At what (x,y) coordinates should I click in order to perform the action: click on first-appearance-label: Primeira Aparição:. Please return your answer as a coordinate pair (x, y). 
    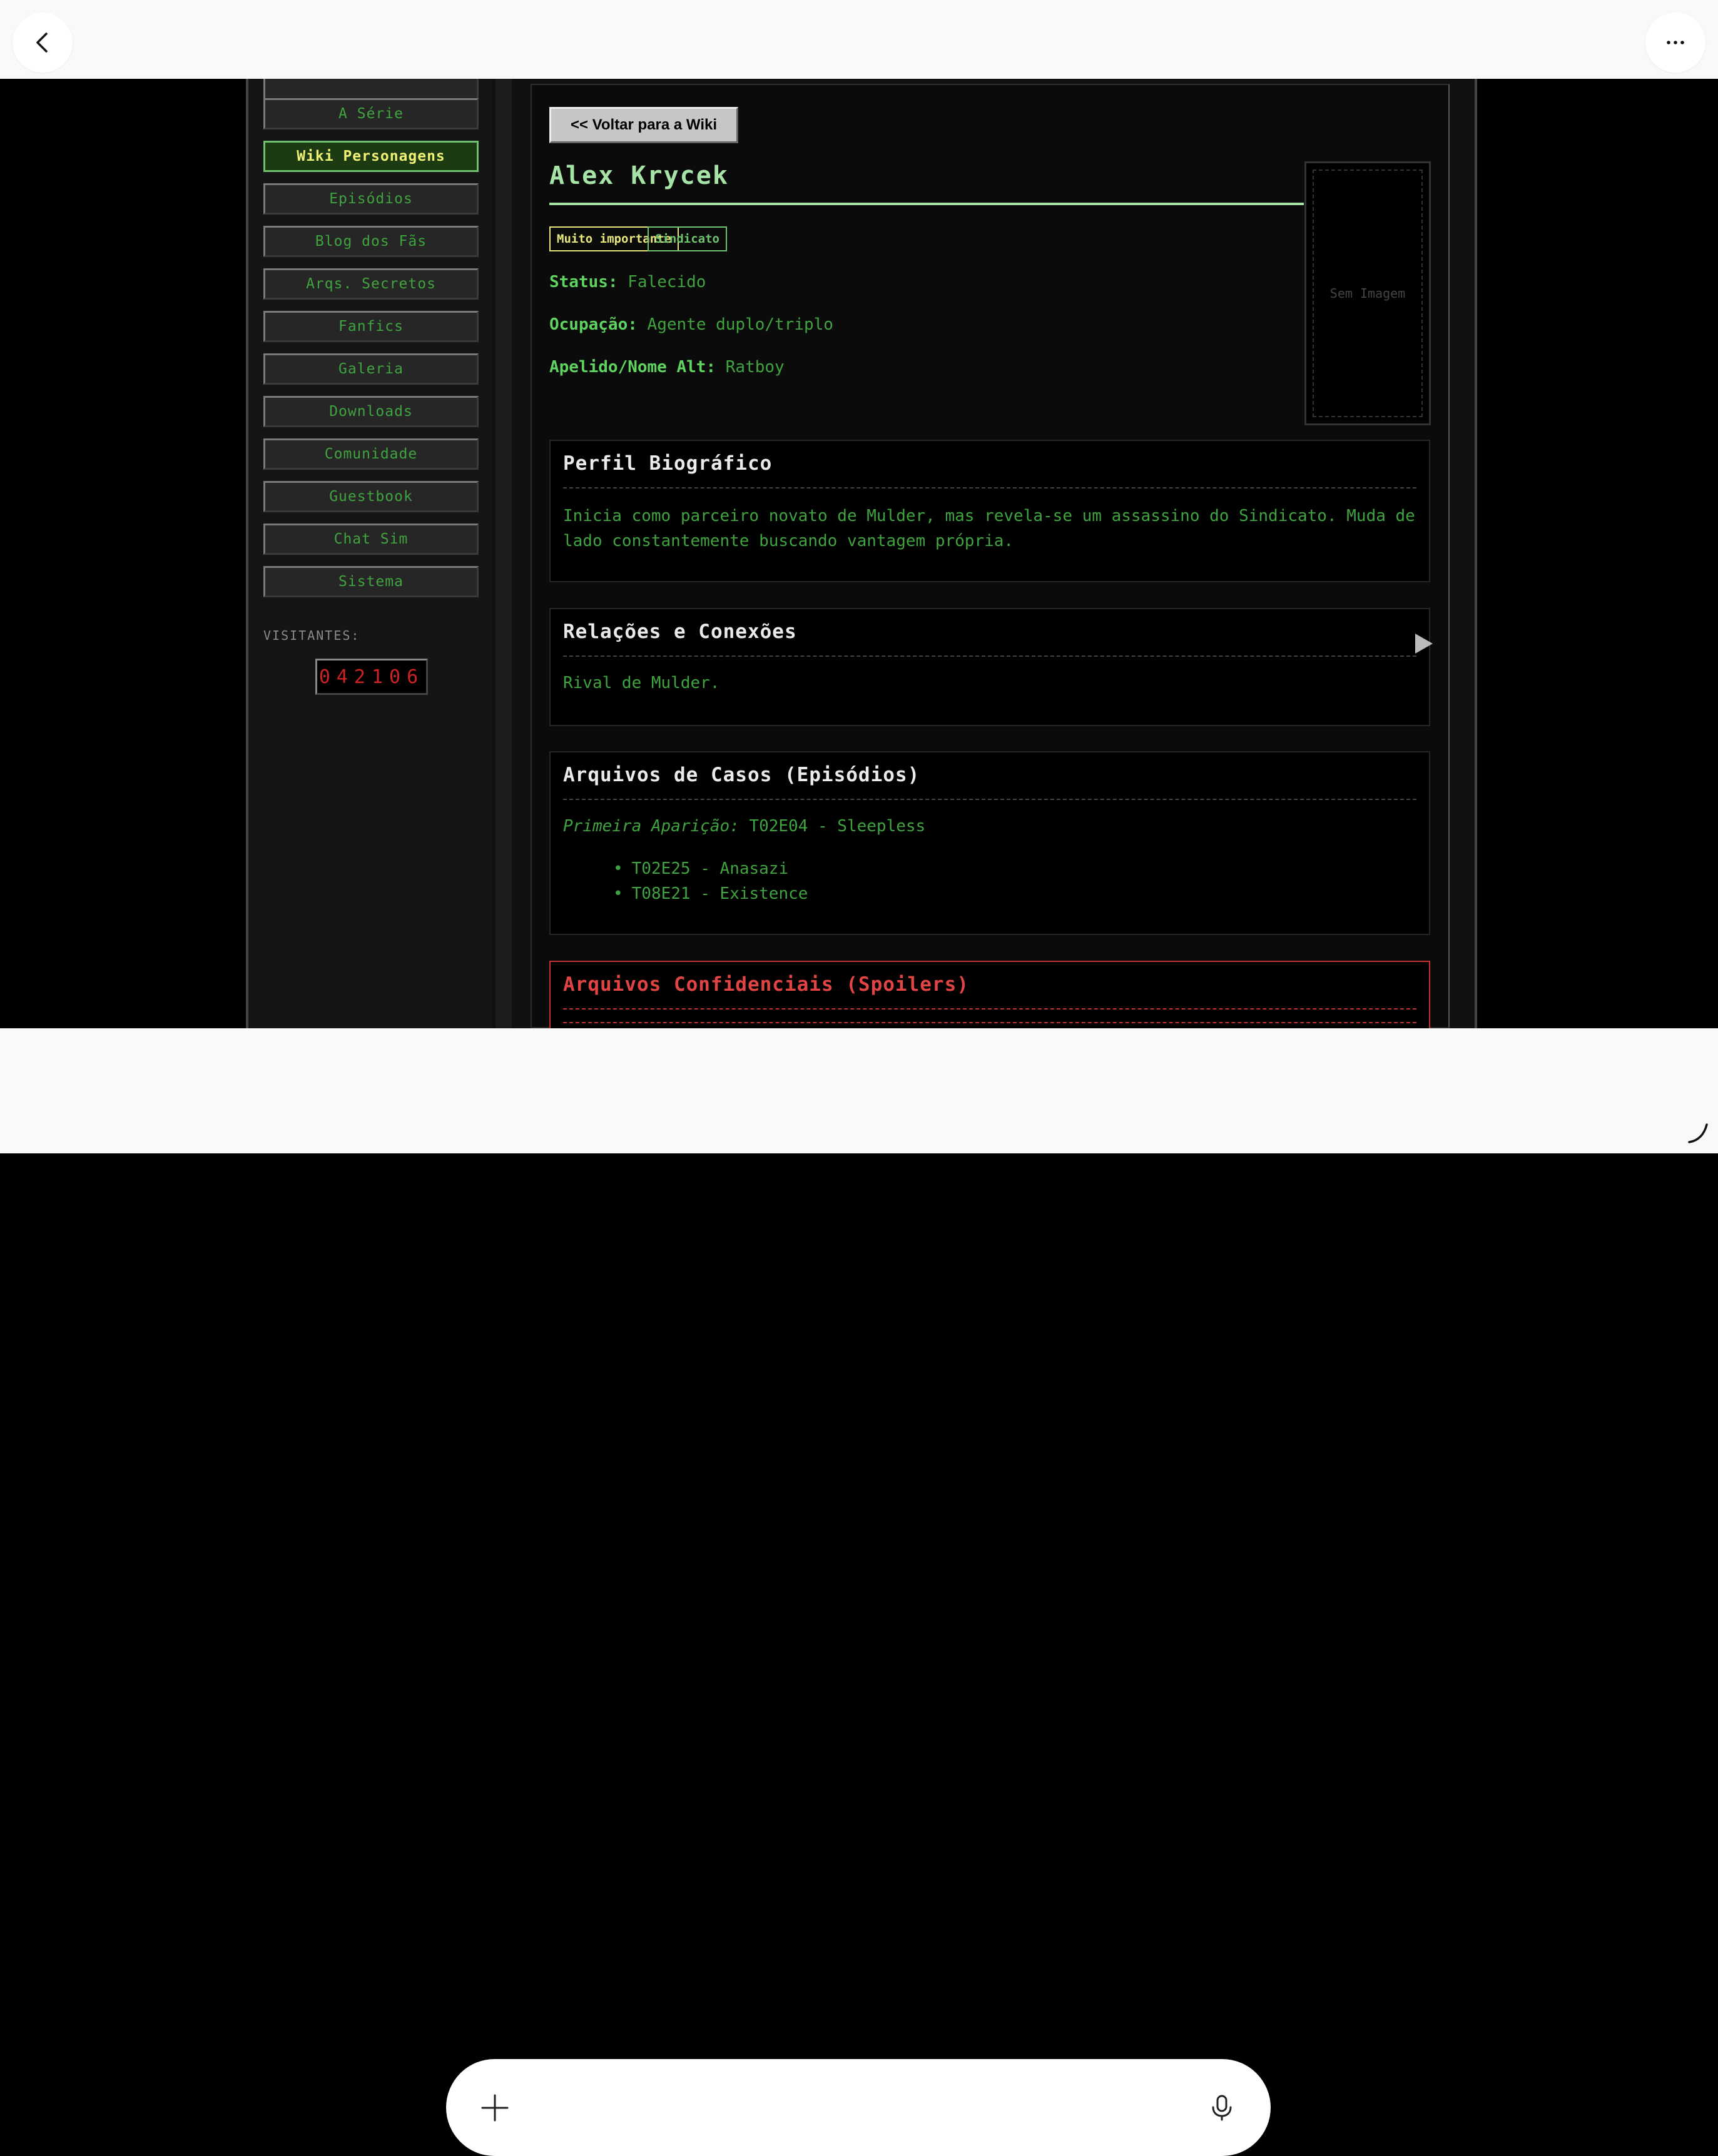
    Looking at the image, I should click on (651, 826).